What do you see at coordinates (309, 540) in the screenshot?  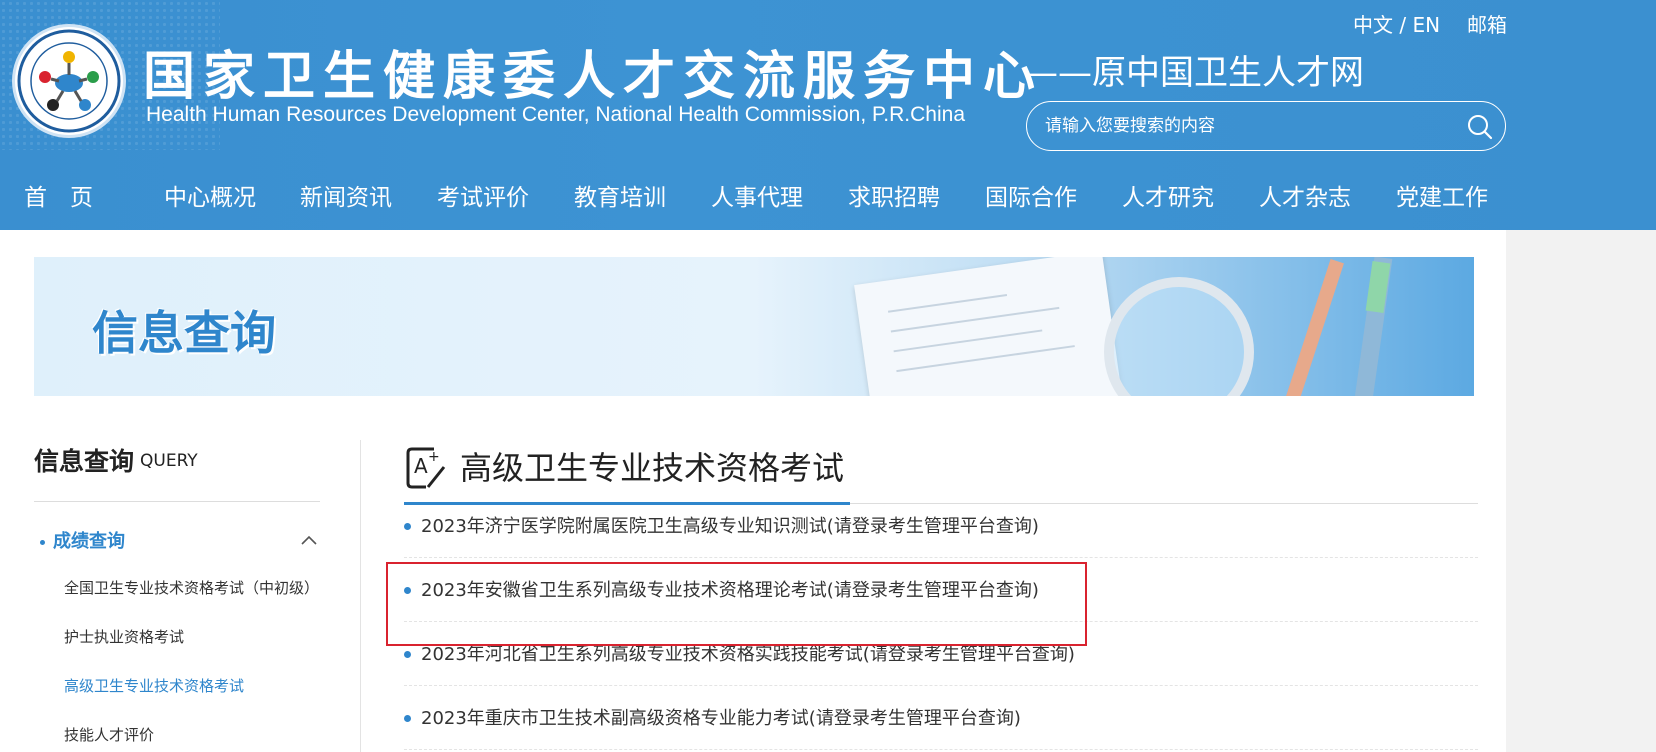 I see `chevron-up-icon` at bounding box center [309, 540].